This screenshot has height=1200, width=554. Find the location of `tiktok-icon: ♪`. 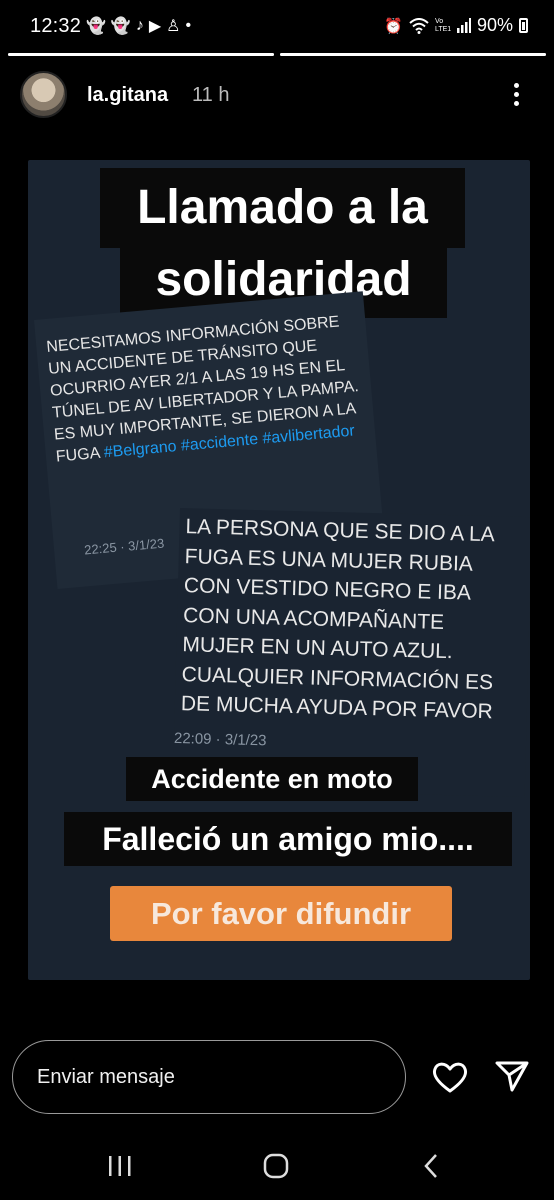

tiktok-icon: ♪ is located at coordinates (139, 25).